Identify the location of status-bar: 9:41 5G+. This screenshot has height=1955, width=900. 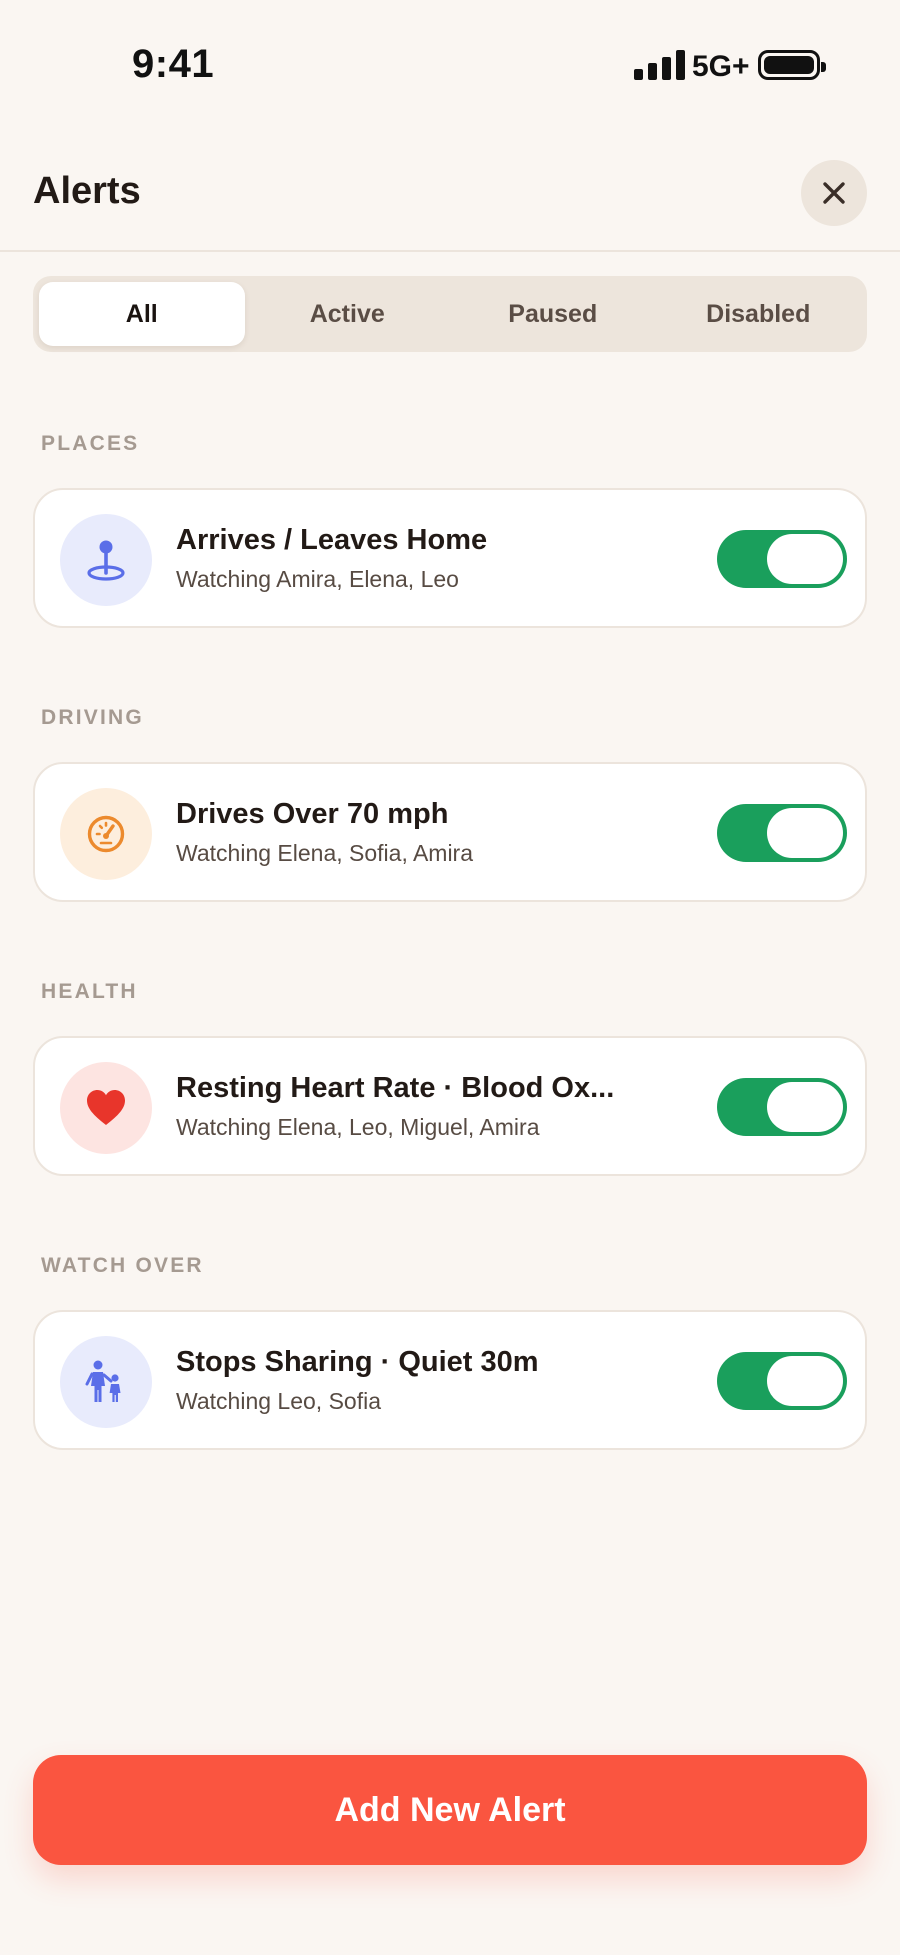
(450, 65).